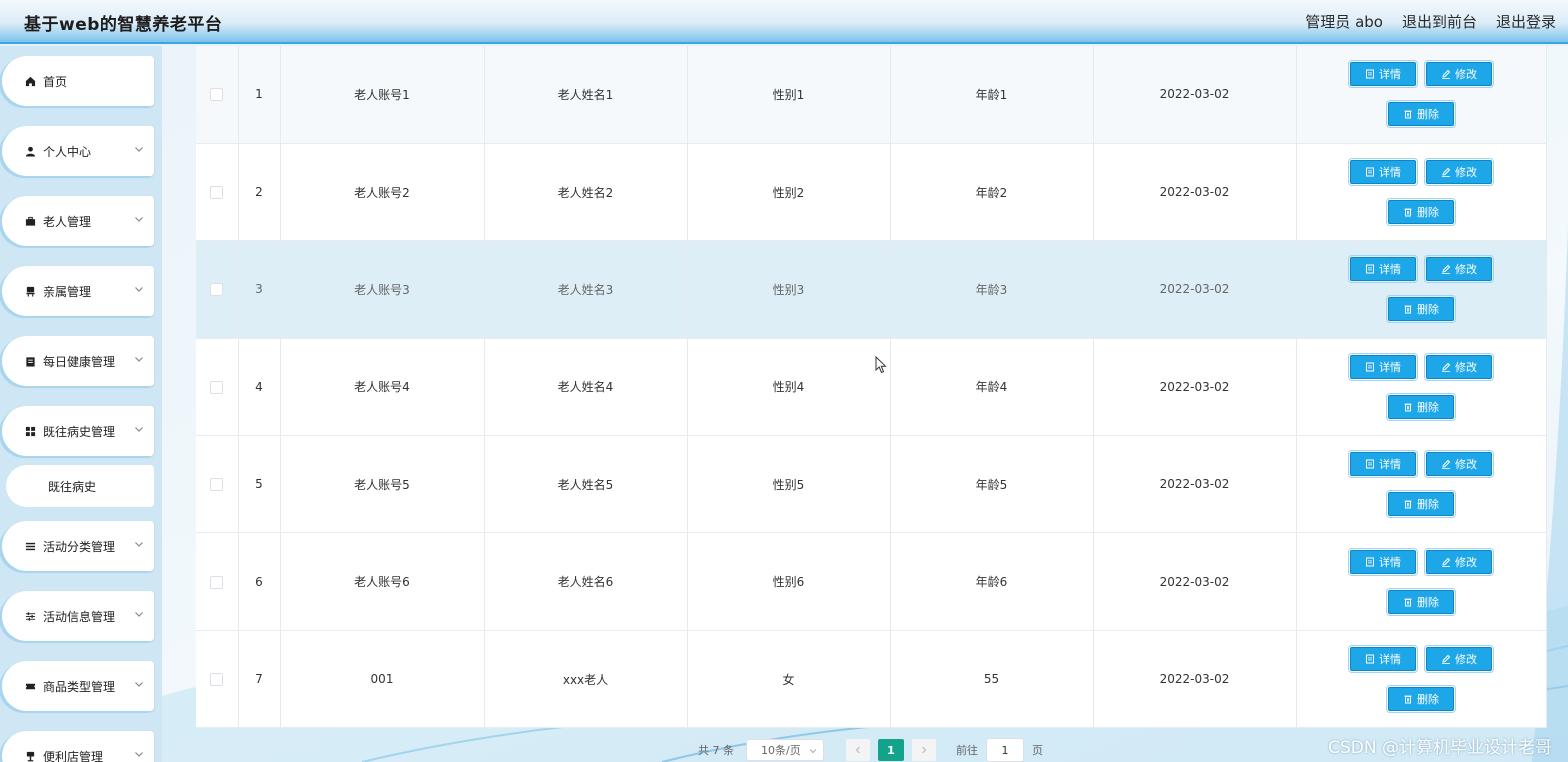 Image resolution: width=1568 pixels, height=762 pixels. What do you see at coordinates (1526, 21) in the screenshot?
I see `logout-link: 退出登录` at bounding box center [1526, 21].